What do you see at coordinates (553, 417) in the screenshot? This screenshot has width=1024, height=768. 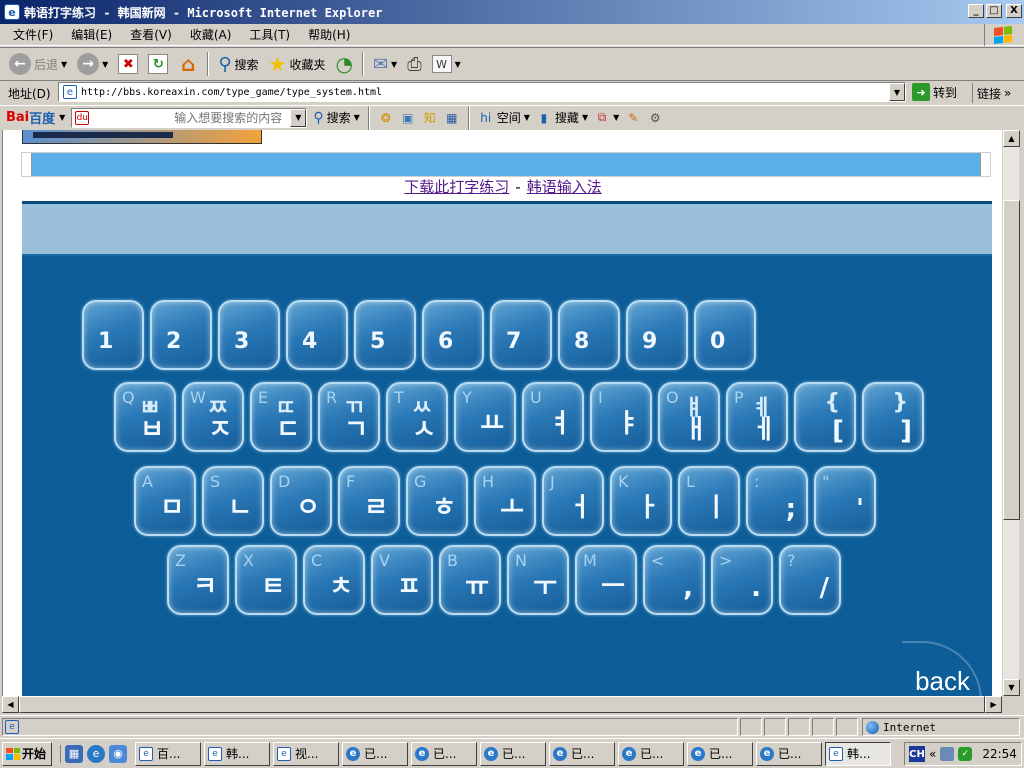 I see `keyboard-key: Uㅕ` at bounding box center [553, 417].